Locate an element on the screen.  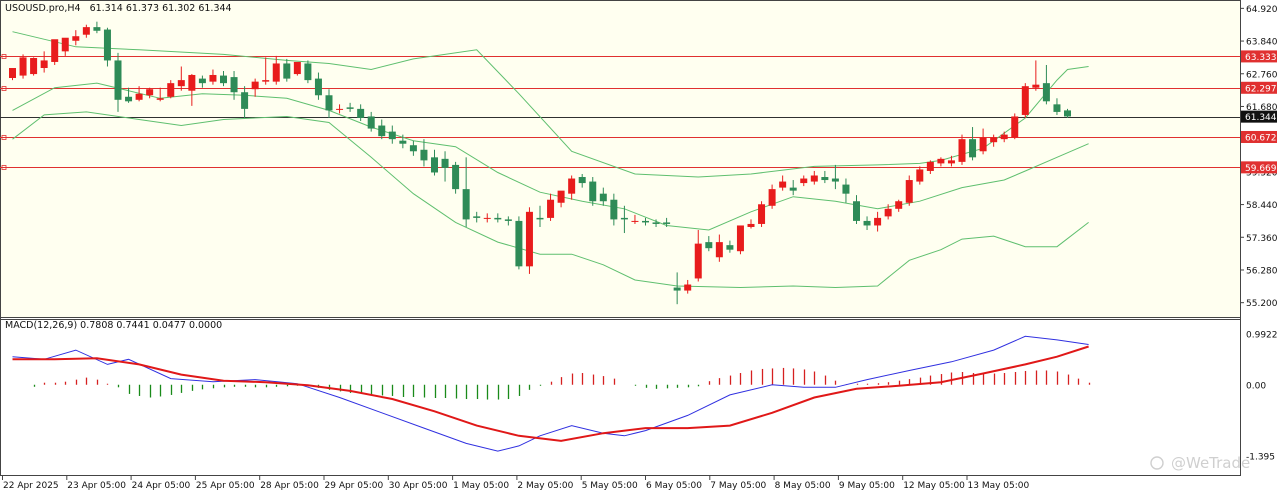
price-tick-label: 58.440 is located at coordinates (1262, 206).